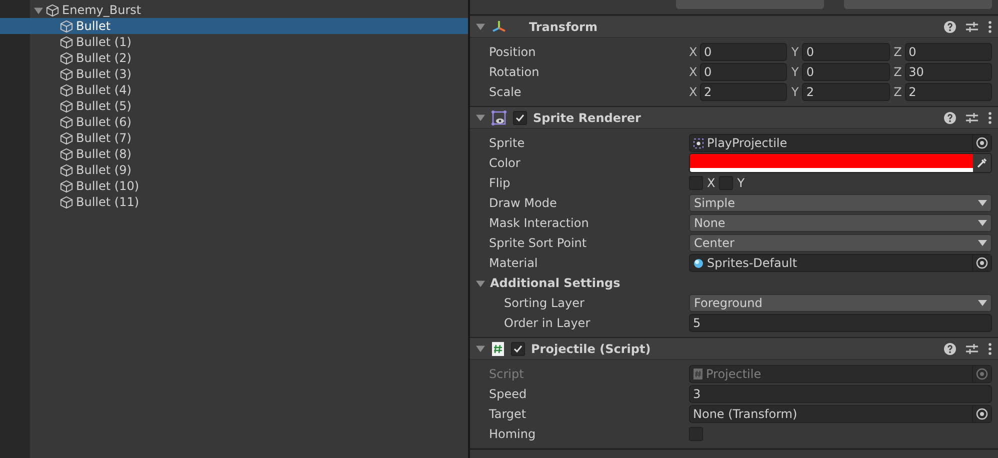  What do you see at coordinates (711, 183) in the screenshot?
I see `checkbox-label: X` at bounding box center [711, 183].